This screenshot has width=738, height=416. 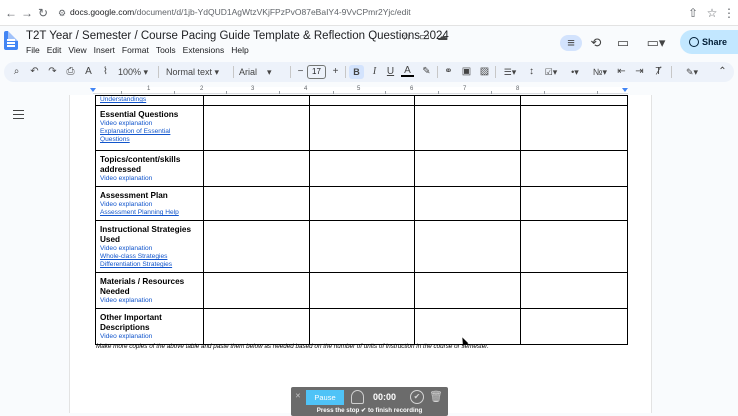 I want to click on webcam-user-icon, so click(x=357, y=397).